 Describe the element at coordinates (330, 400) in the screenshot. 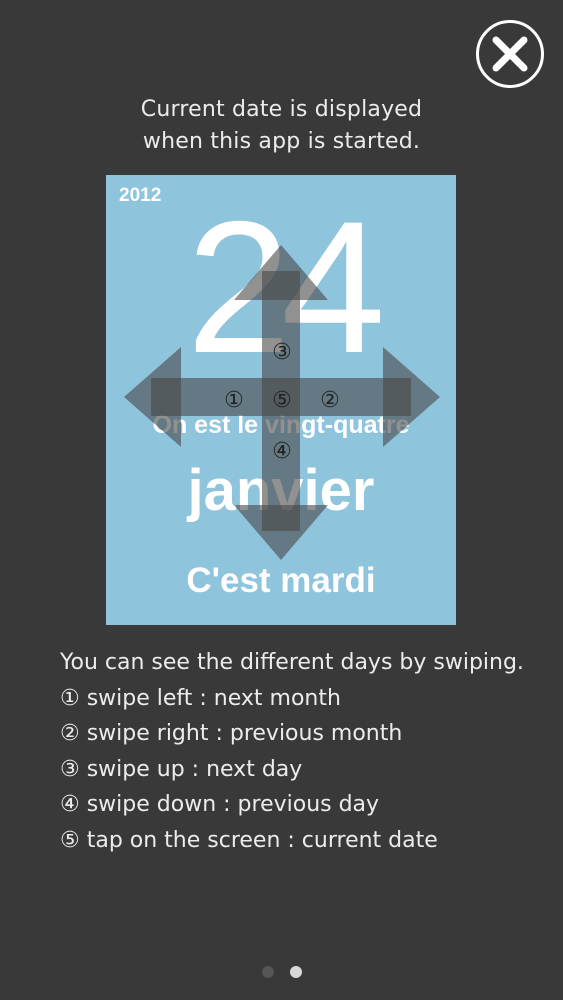

I see `marker-right: ②` at that location.